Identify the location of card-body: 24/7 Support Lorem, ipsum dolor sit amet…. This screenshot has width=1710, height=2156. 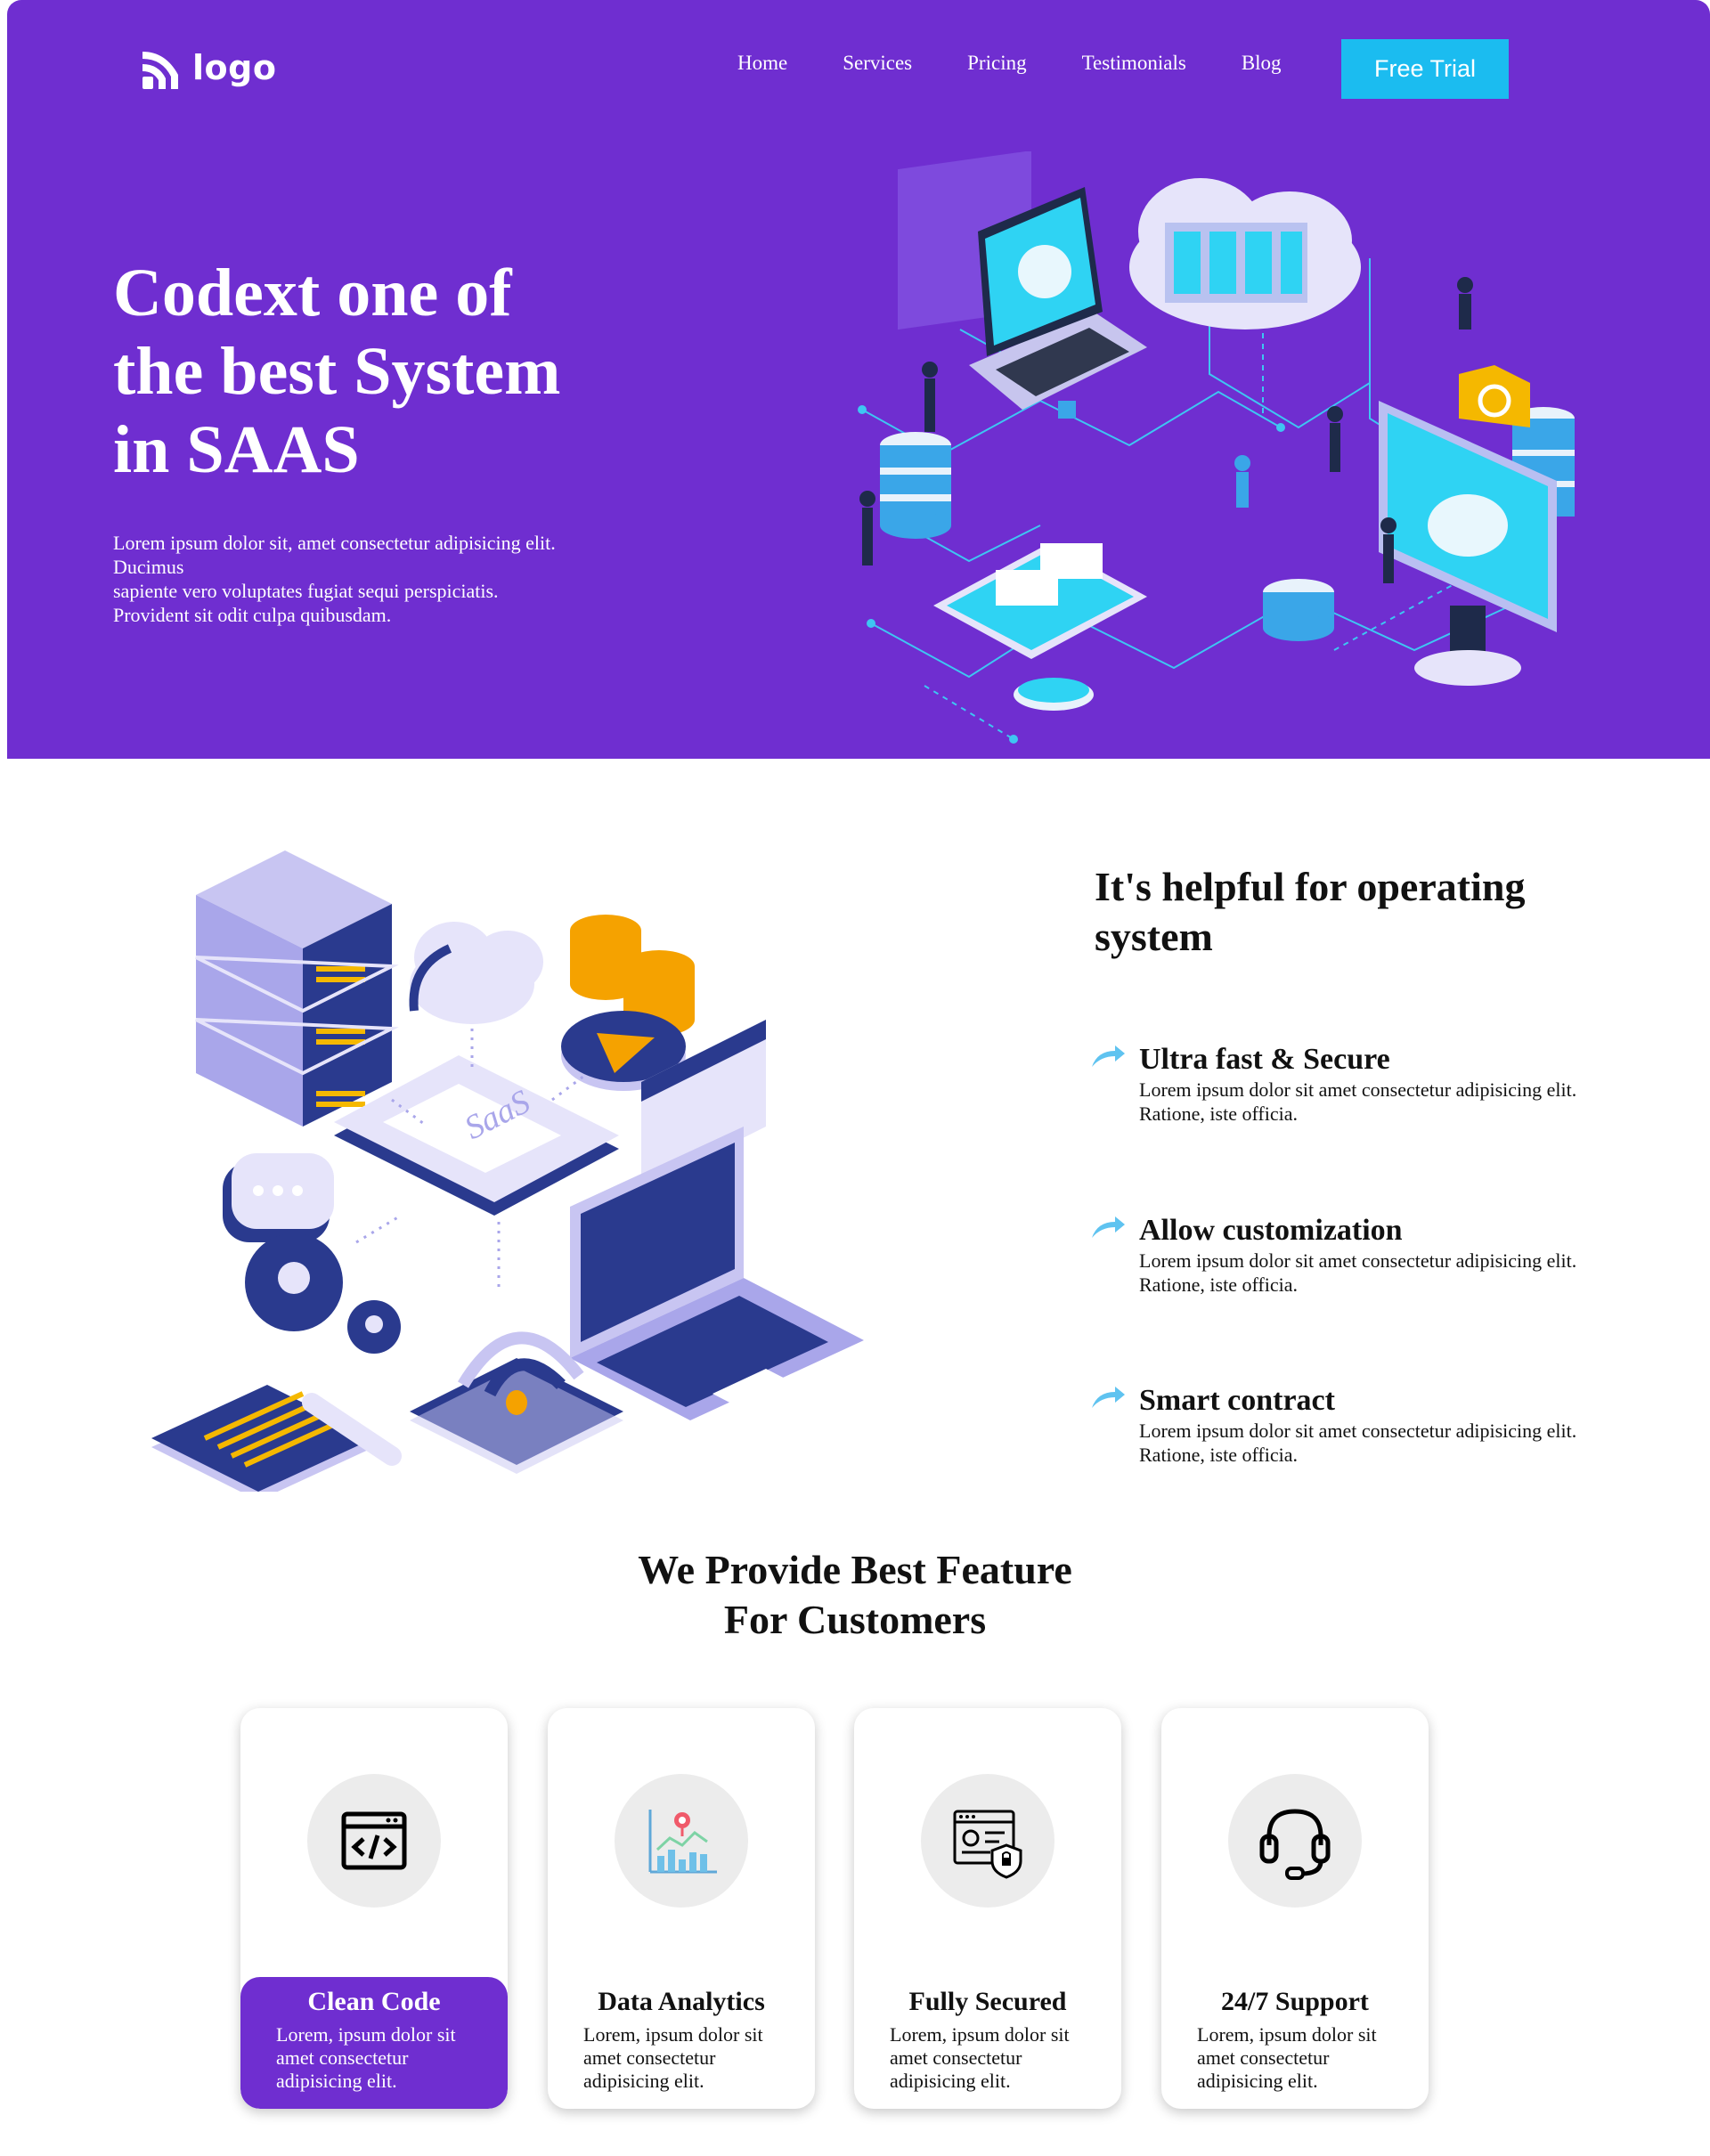
(1295, 2043).